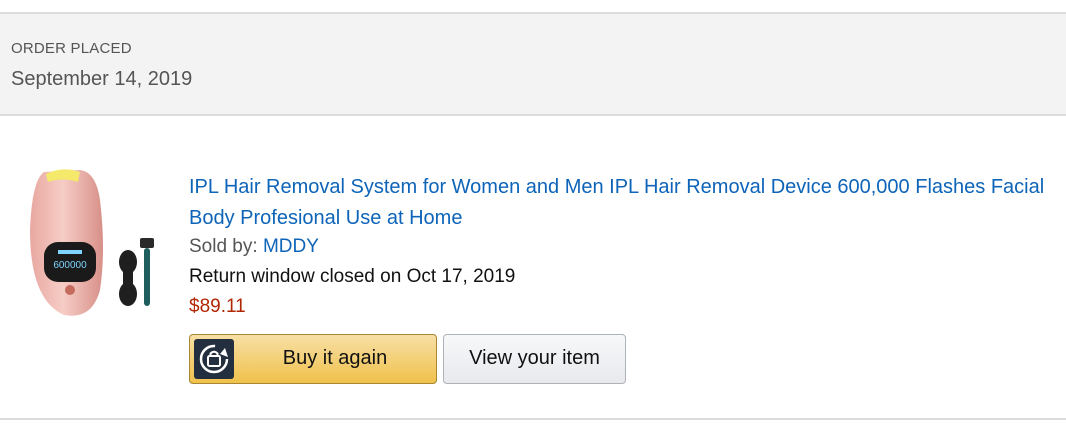 The image size is (1066, 428). What do you see at coordinates (102, 79) in the screenshot?
I see `order-date: September 14, 2019` at bounding box center [102, 79].